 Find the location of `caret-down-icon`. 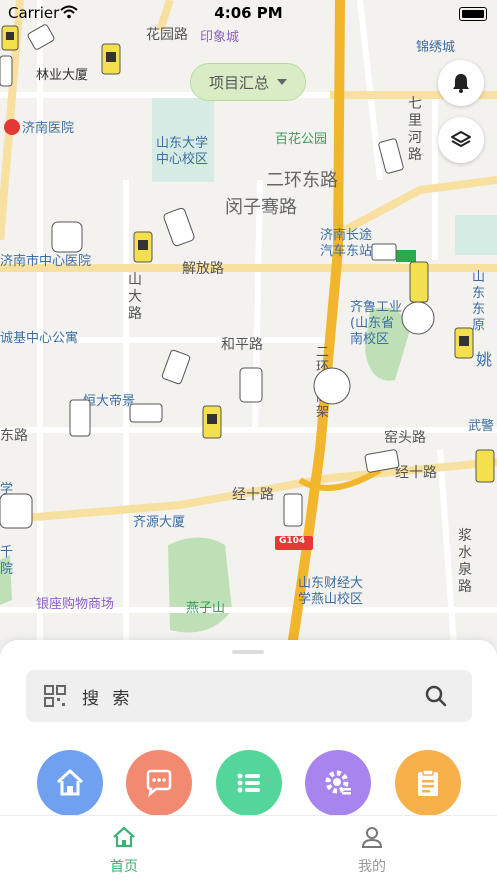

caret-down-icon is located at coordinates (282, 82).